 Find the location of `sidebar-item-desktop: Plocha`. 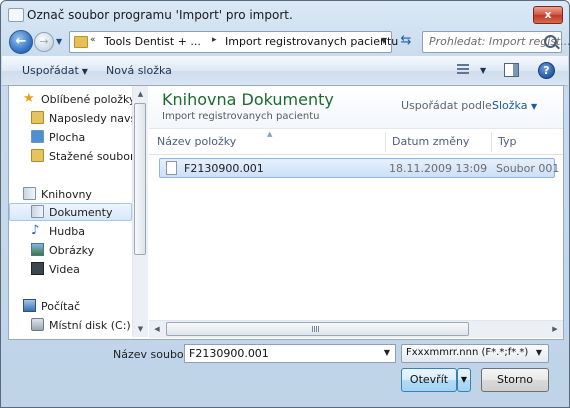

sidebar-item-desktop: Plocha is located at coordinates (70, 137).